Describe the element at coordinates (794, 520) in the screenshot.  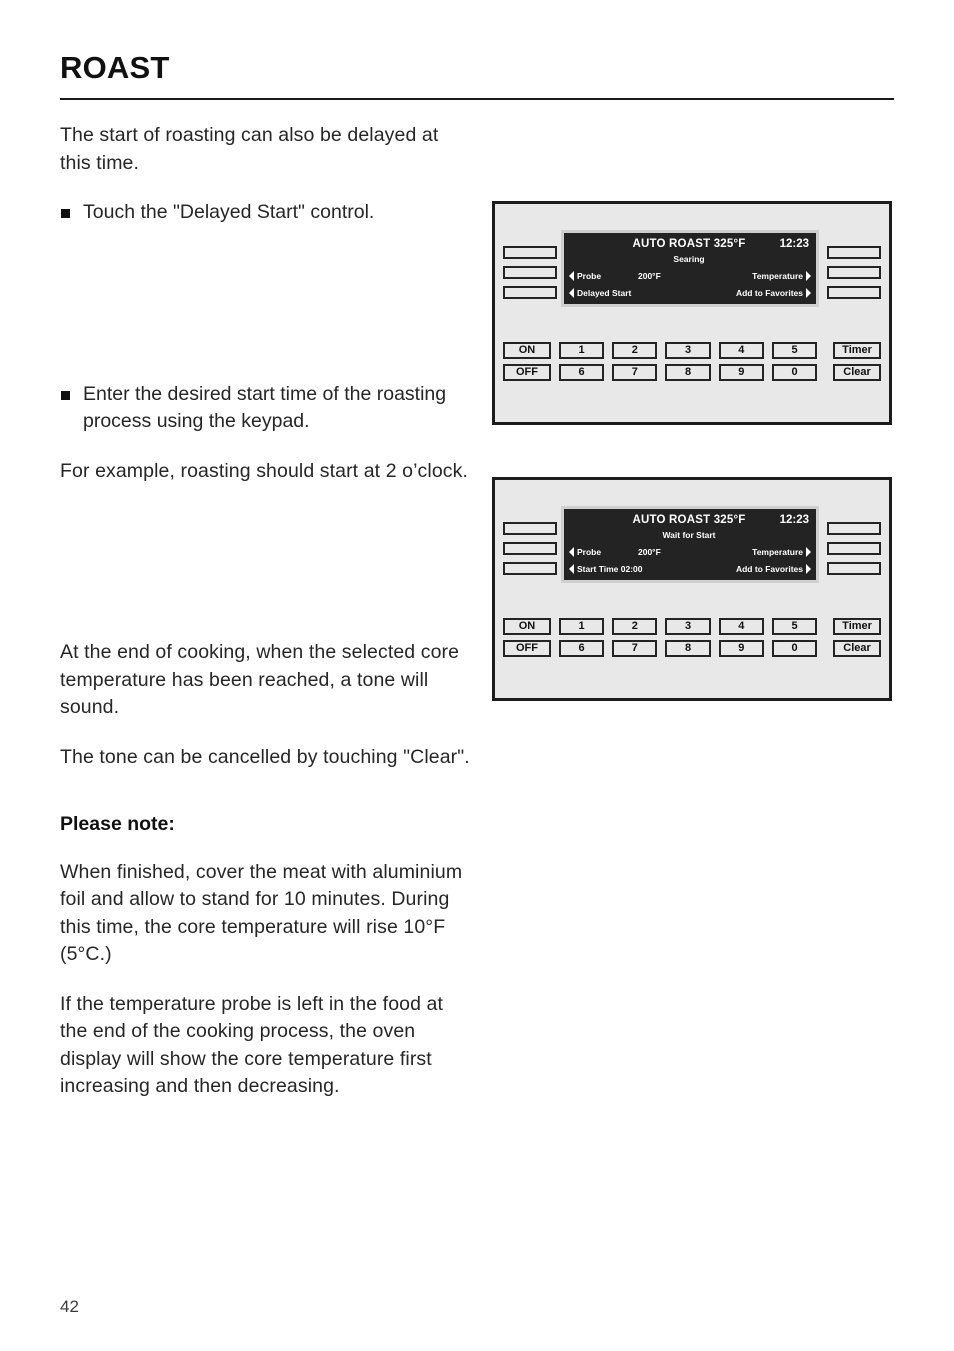
I see `display-clock: 12:23` at that location.